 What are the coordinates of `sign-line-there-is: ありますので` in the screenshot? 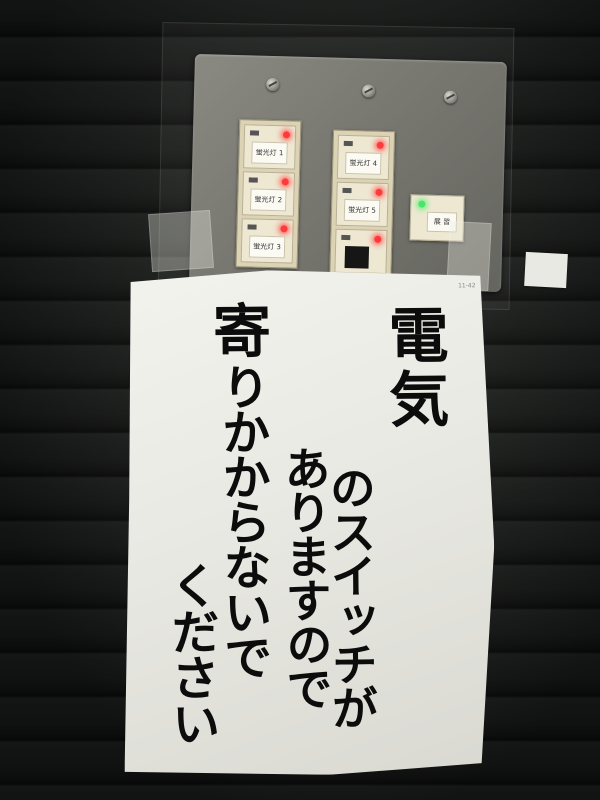 It's located at (305, 577).